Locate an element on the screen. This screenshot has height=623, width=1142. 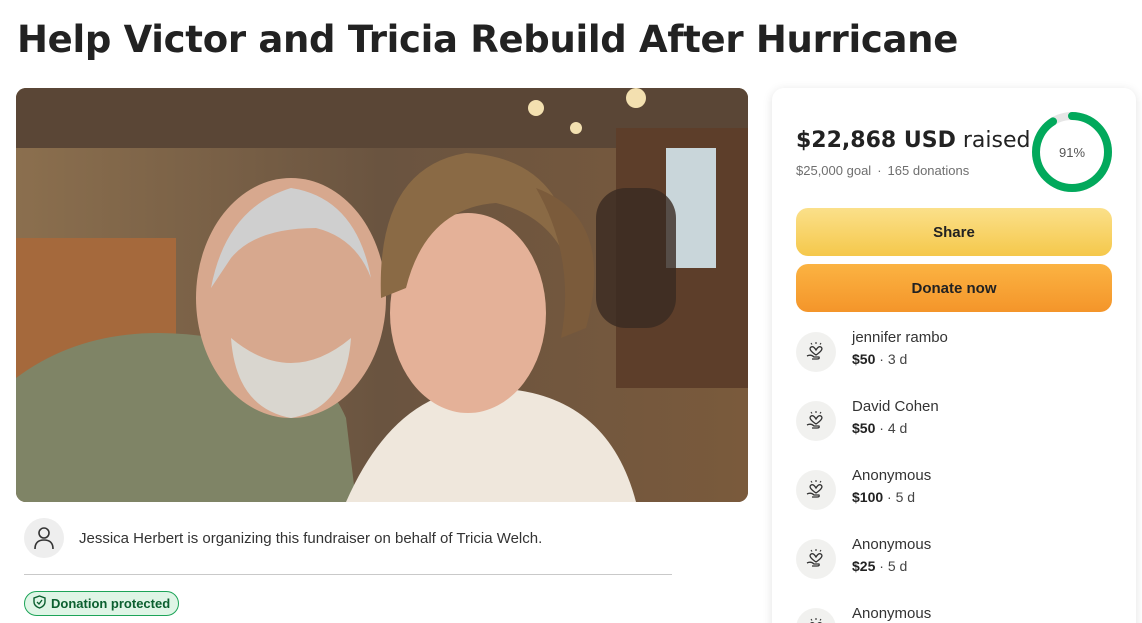
donation-age: 3 d is located at coordinates (897, 359).